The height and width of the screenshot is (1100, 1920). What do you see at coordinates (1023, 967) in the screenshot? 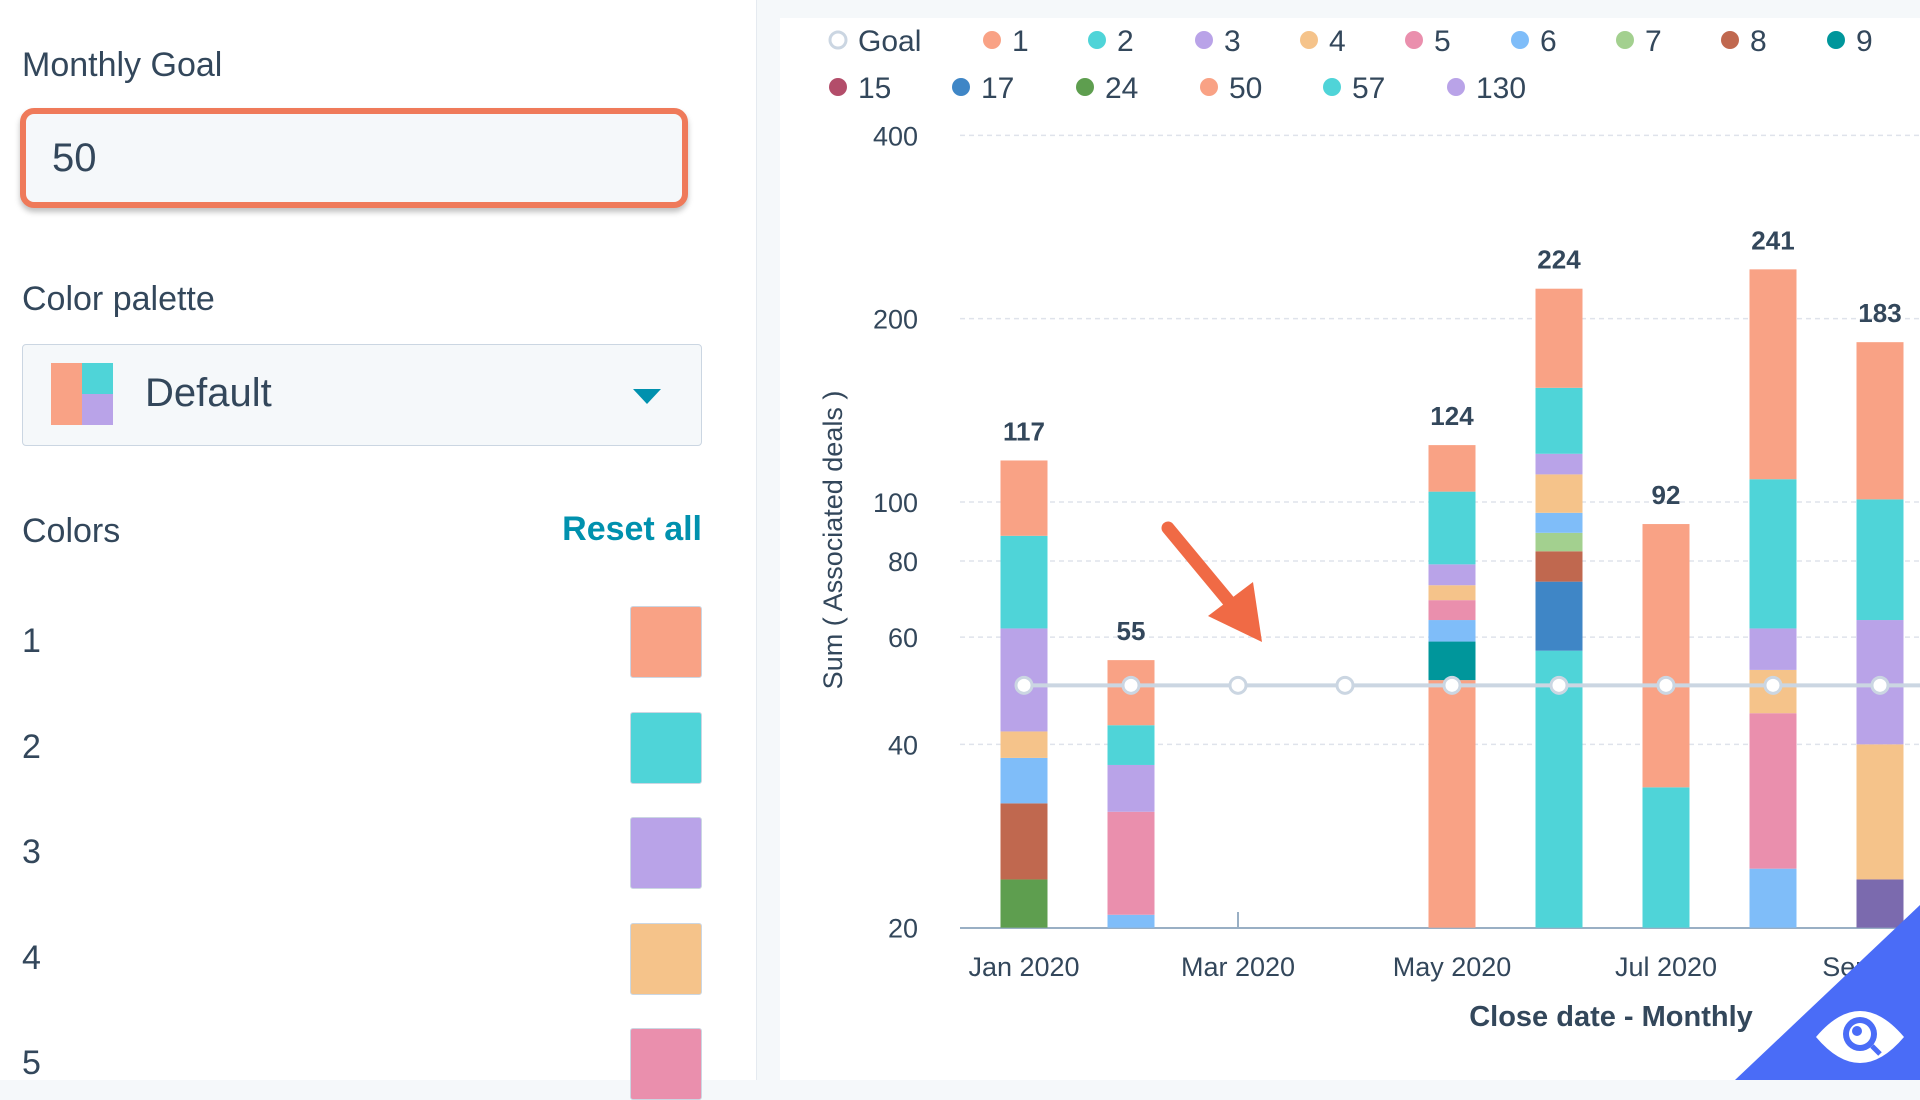
I see `x-tick-label: Jan 2020` at bounding box center [1023, 967].